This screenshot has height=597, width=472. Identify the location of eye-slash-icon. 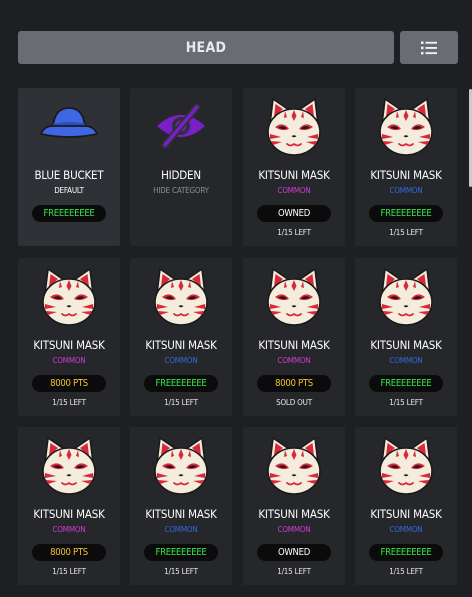
(181, 126).